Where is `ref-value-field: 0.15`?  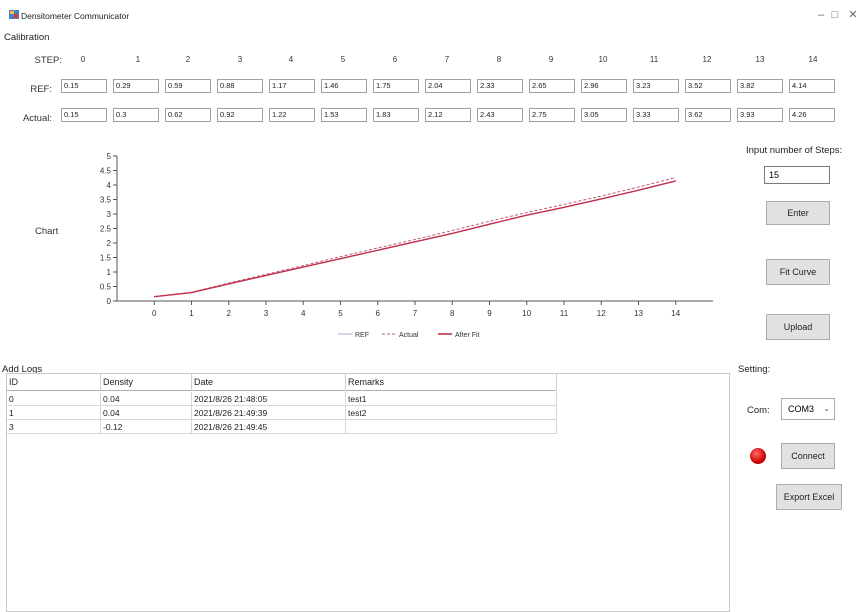 ref-value-field: 0.15 is located at coordinates (84, 86).